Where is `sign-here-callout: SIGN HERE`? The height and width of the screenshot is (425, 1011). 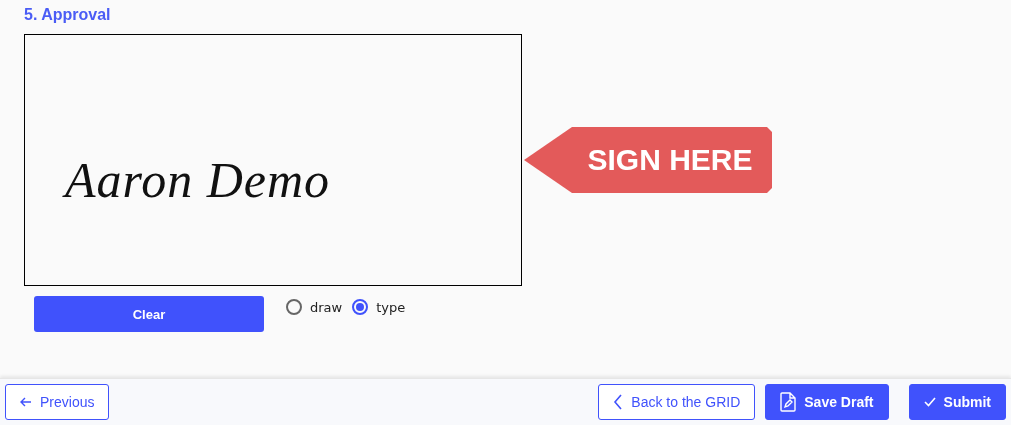
sign-here-callout: SIGN HERE is located at coordinates (648, 160).